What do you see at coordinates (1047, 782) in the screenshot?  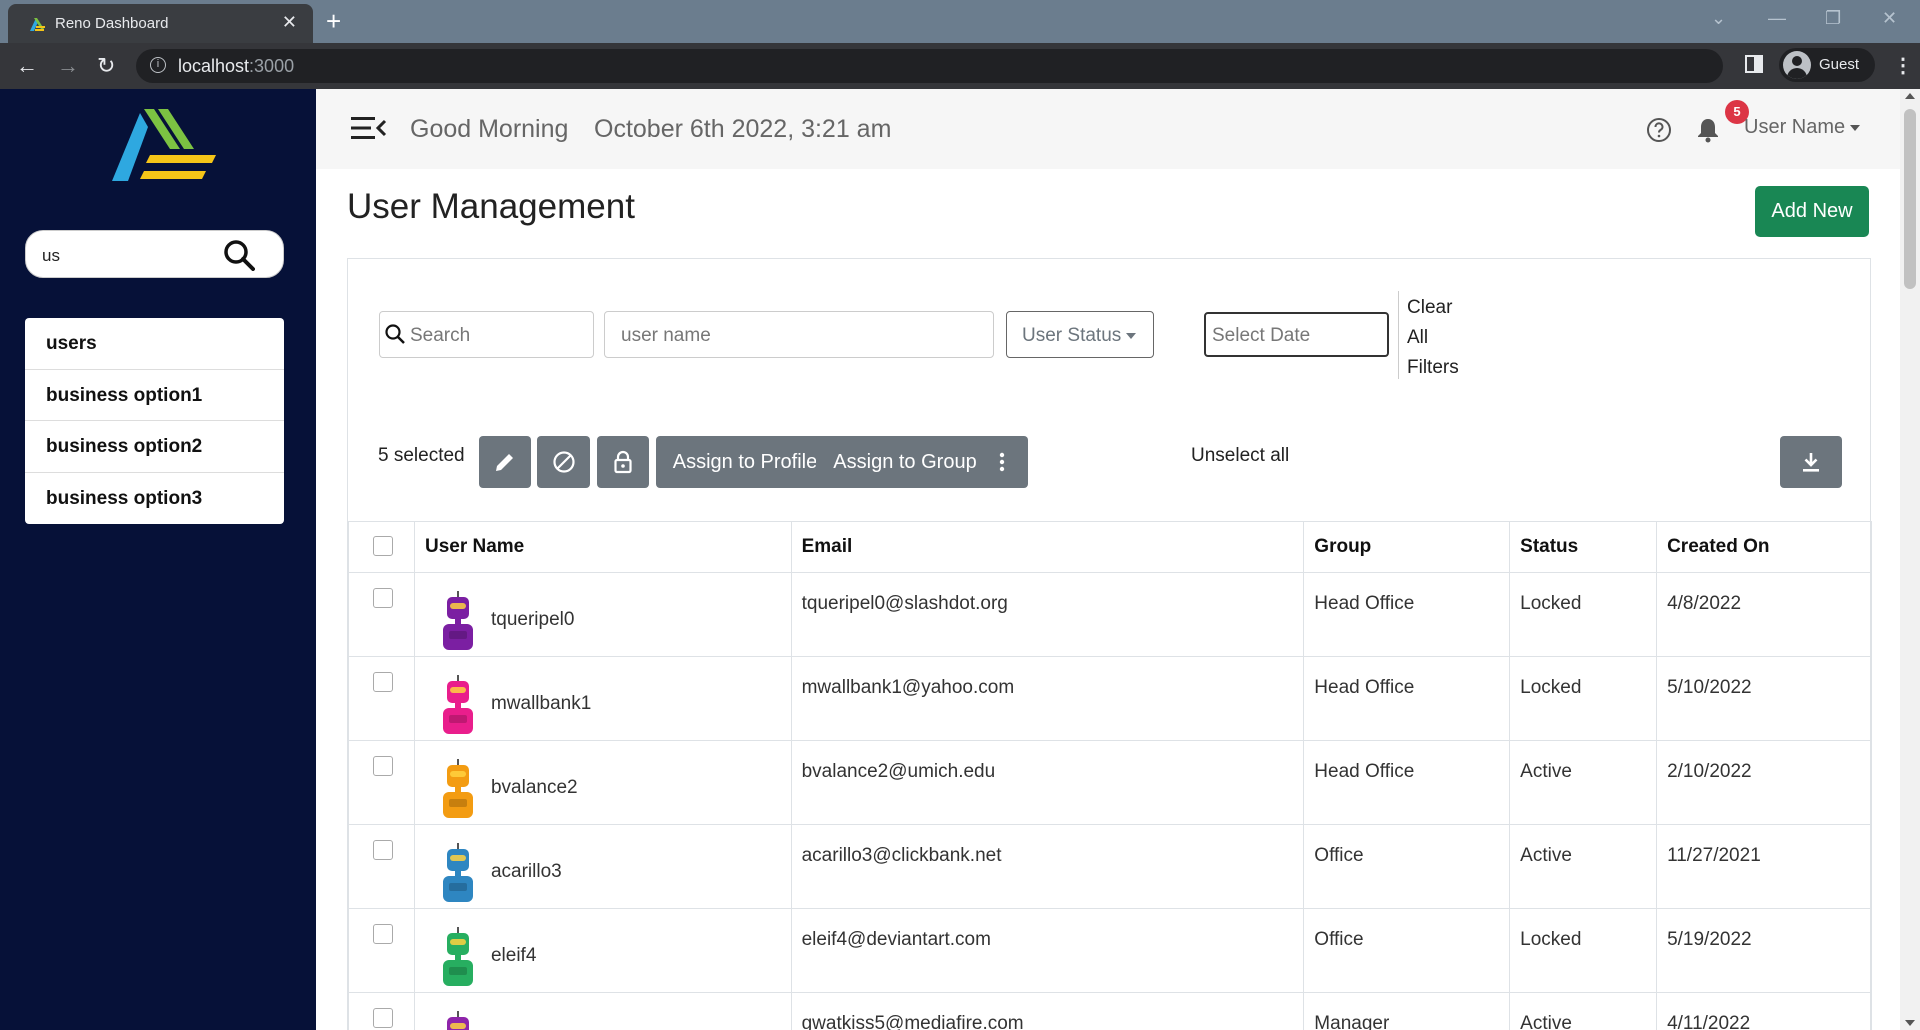 I see `email-cell: bvalance2@umich.edu` at bounding box center [1047, 782].